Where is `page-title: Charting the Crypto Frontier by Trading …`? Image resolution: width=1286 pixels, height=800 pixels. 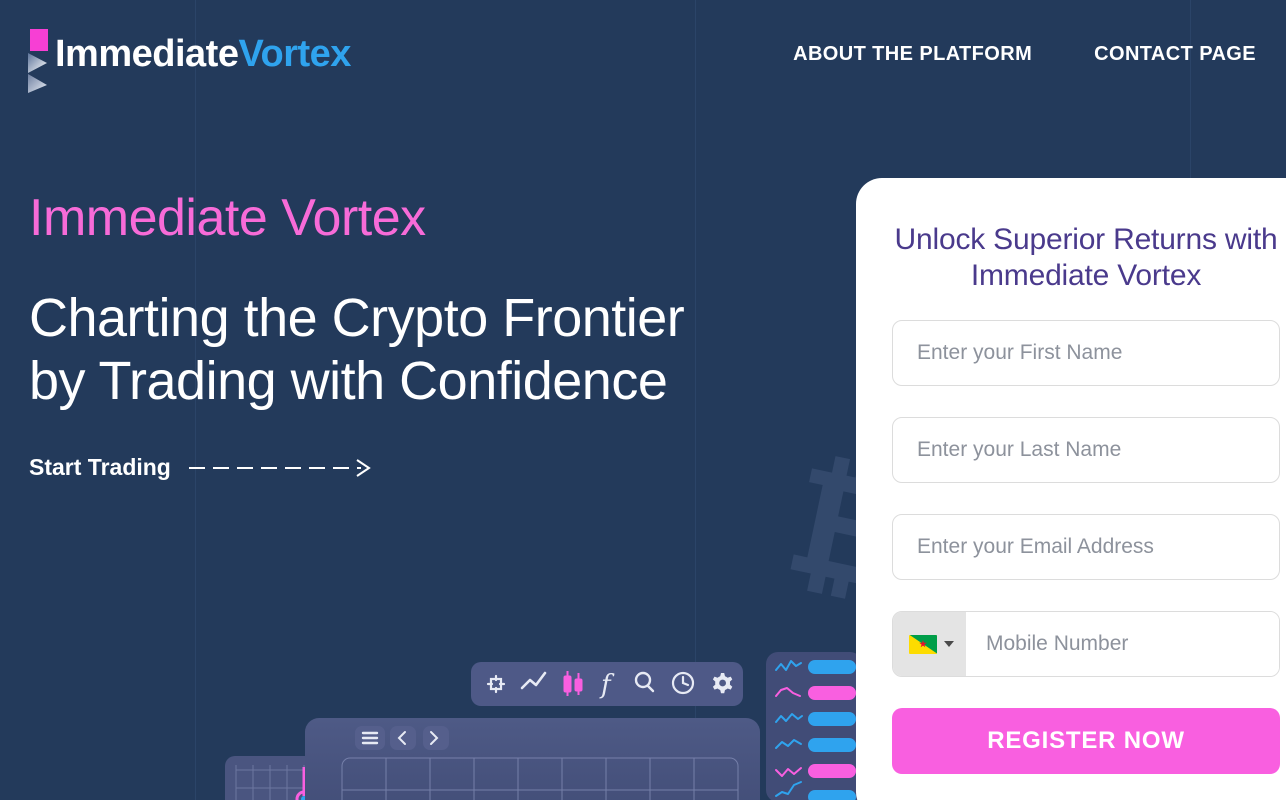
page-title: Charting the Crypto Frontier by Trading … is located at coordinates (357, 349).